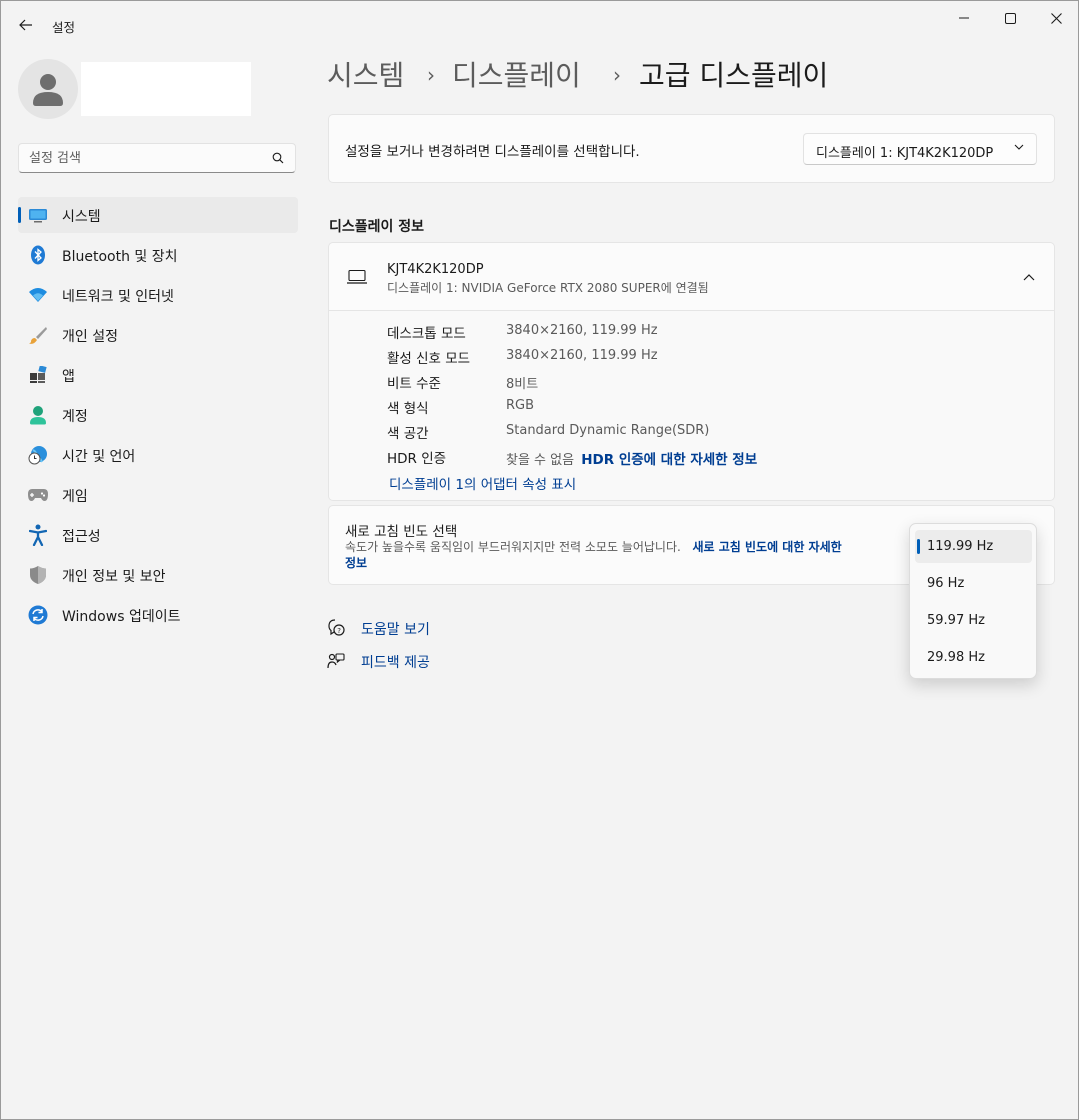  I want to click on maximize-icon, so click(1010, 18).